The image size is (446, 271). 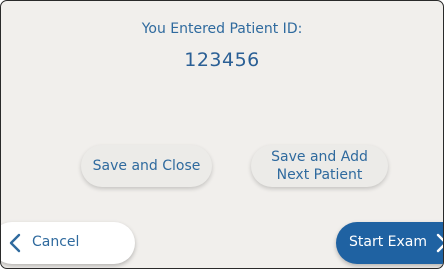 I want to click on save-and-close-button: Save and Close, so click(x=146, y=166).